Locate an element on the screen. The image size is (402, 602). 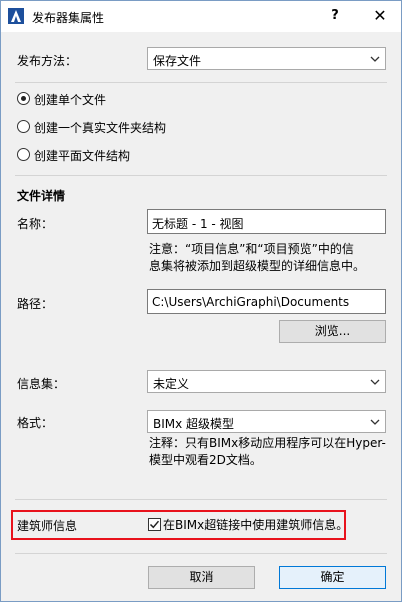
radio-label: 创建平面文件结构 is located at coordinates (82, 156).